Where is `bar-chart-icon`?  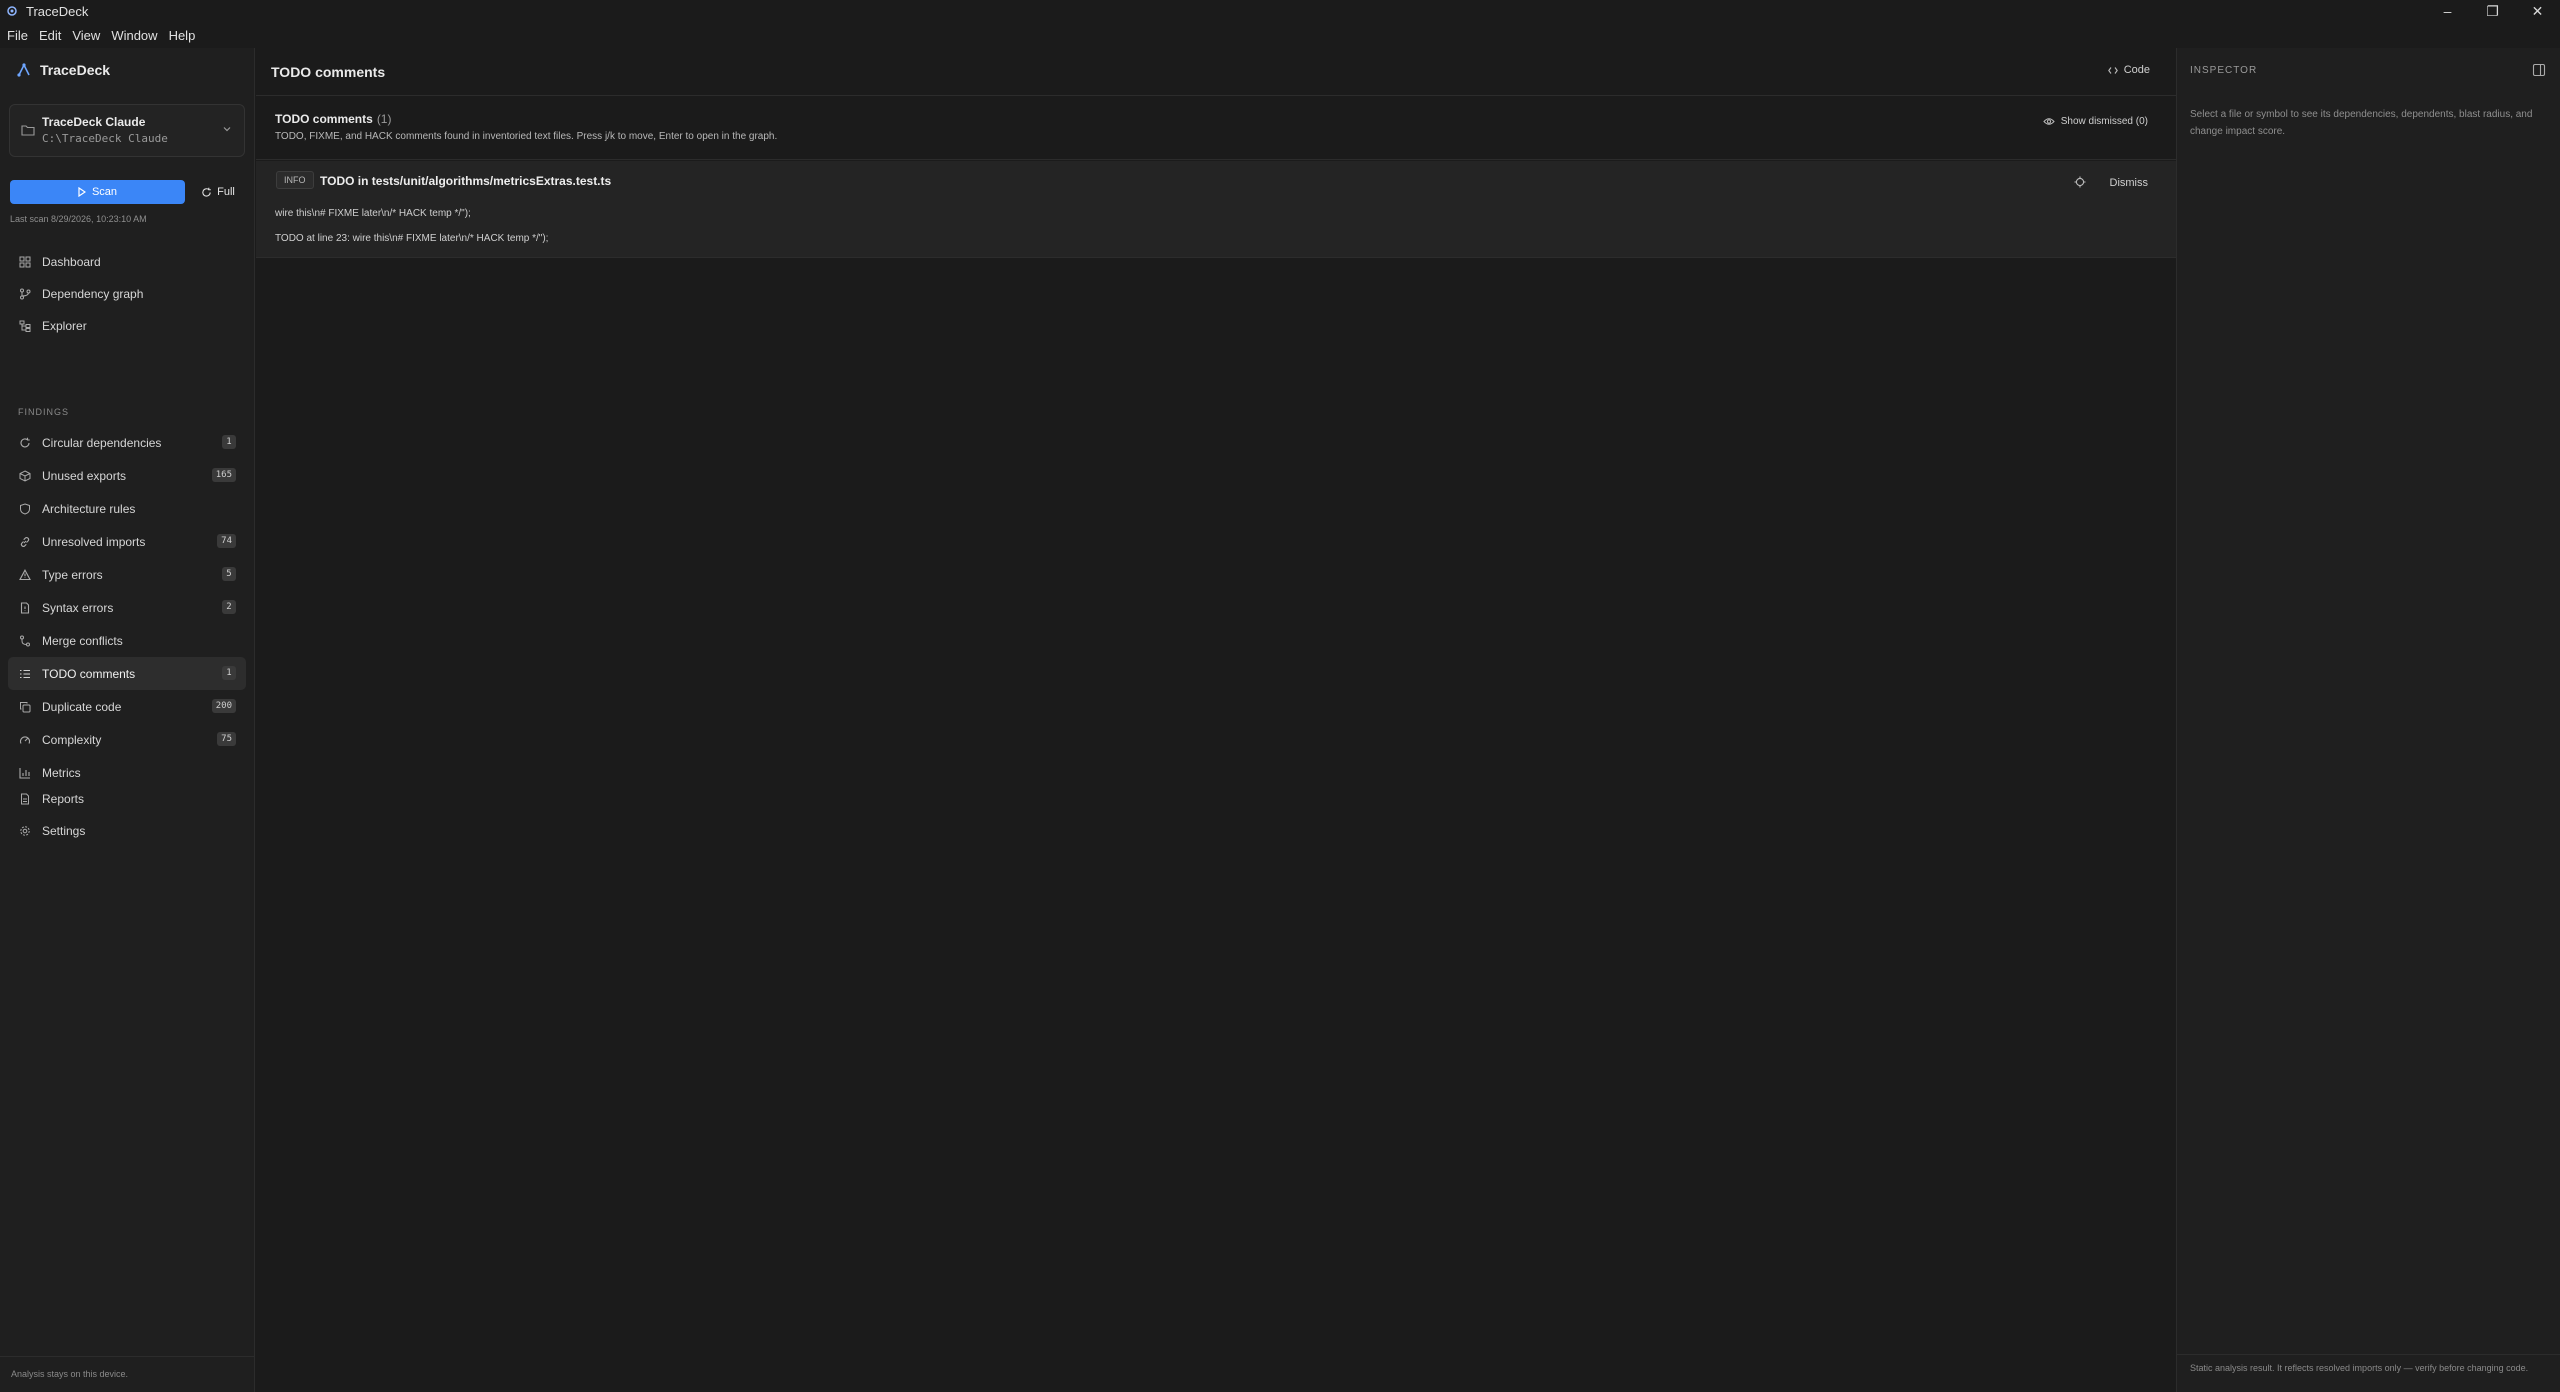
bar-chart-icon is located at coordinates (25, 773).